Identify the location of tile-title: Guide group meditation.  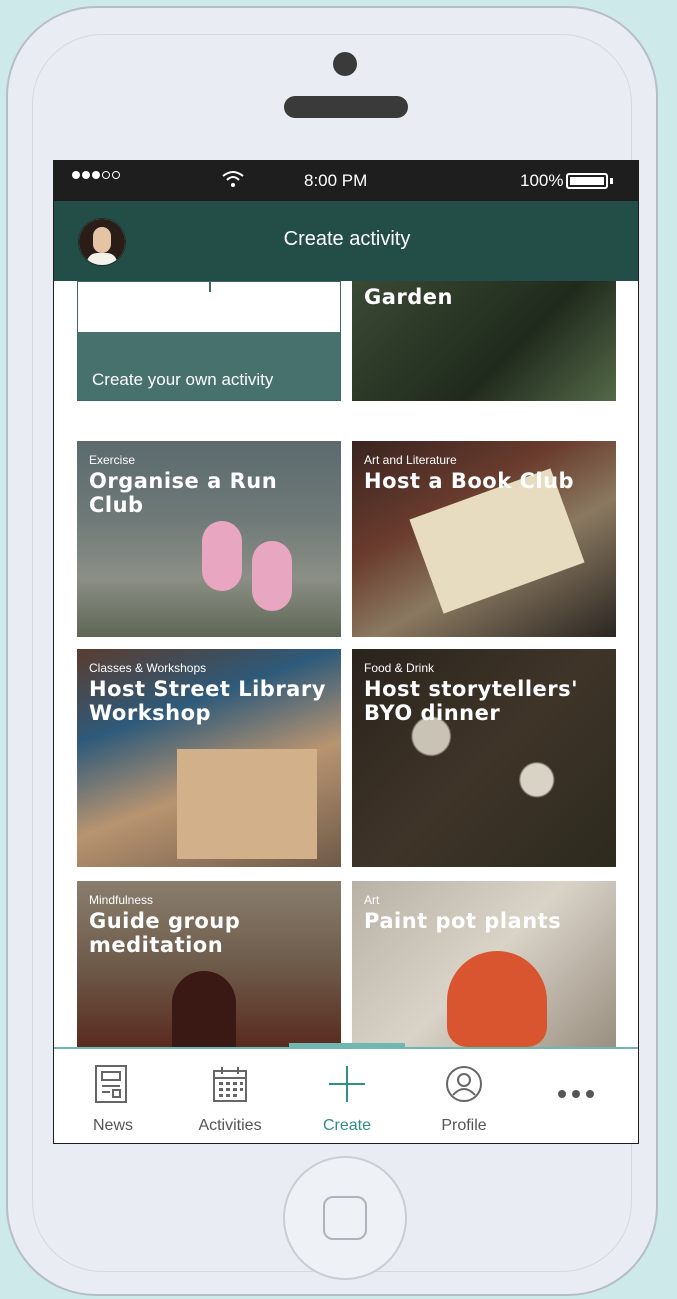
(165, 933).